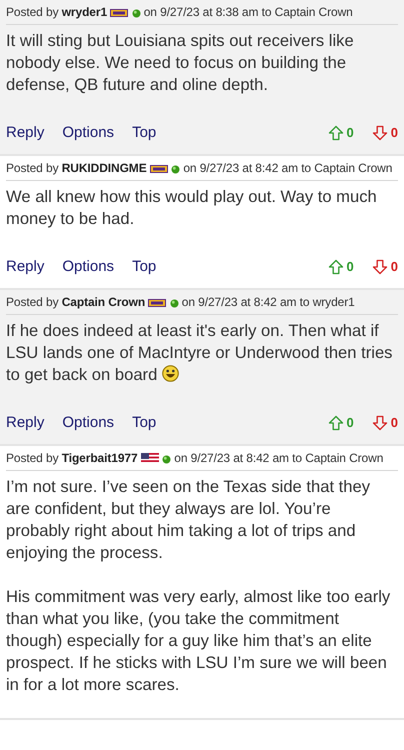  I want to click on post-text: If he does indeed at least it's early on. Then what if LSU lands one of MacIntyre or Underwood then tries to get back on board, so click(200, 353).